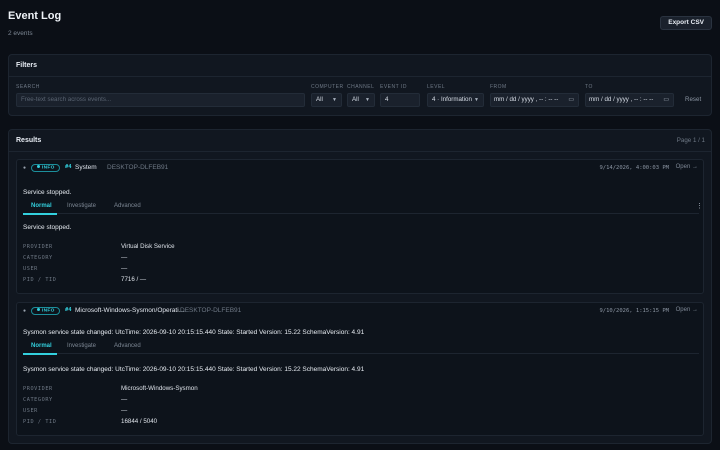  I want to click on level-select: 4 · Information ▼, so click(455, 100).